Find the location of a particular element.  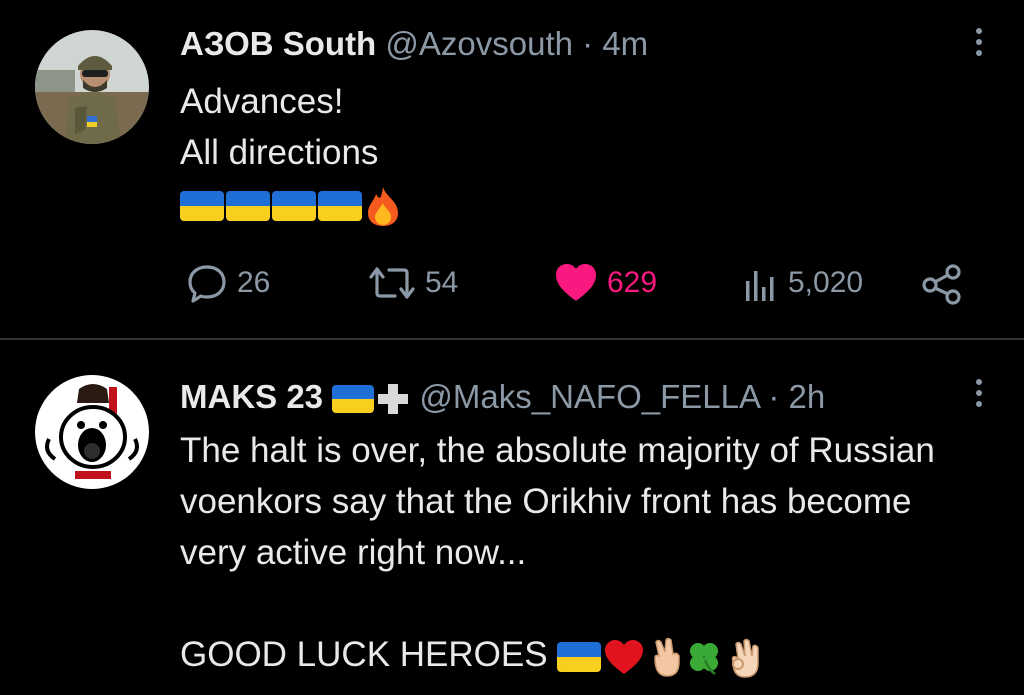

four-leaf-clover-icon is located at coordinates (704, 658).